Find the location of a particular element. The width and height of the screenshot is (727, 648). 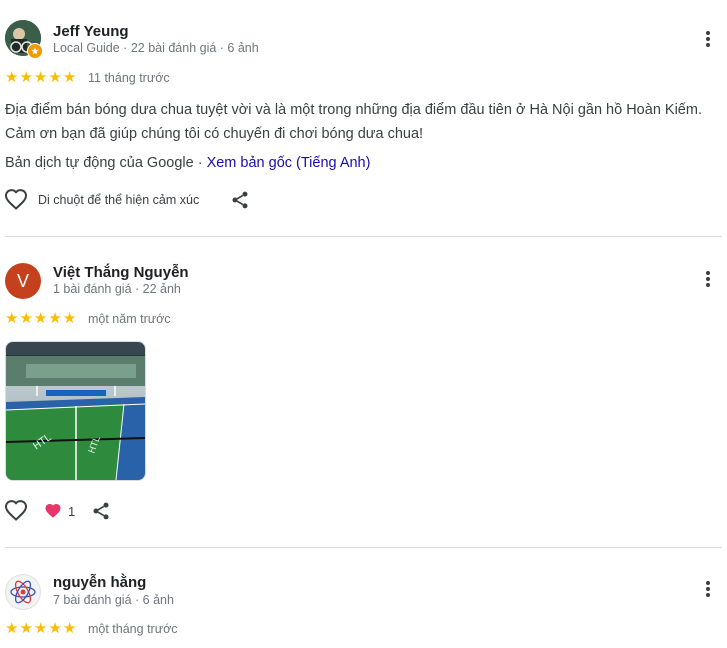

review-photo: HTL HTL is located at coordinates (75, 411).